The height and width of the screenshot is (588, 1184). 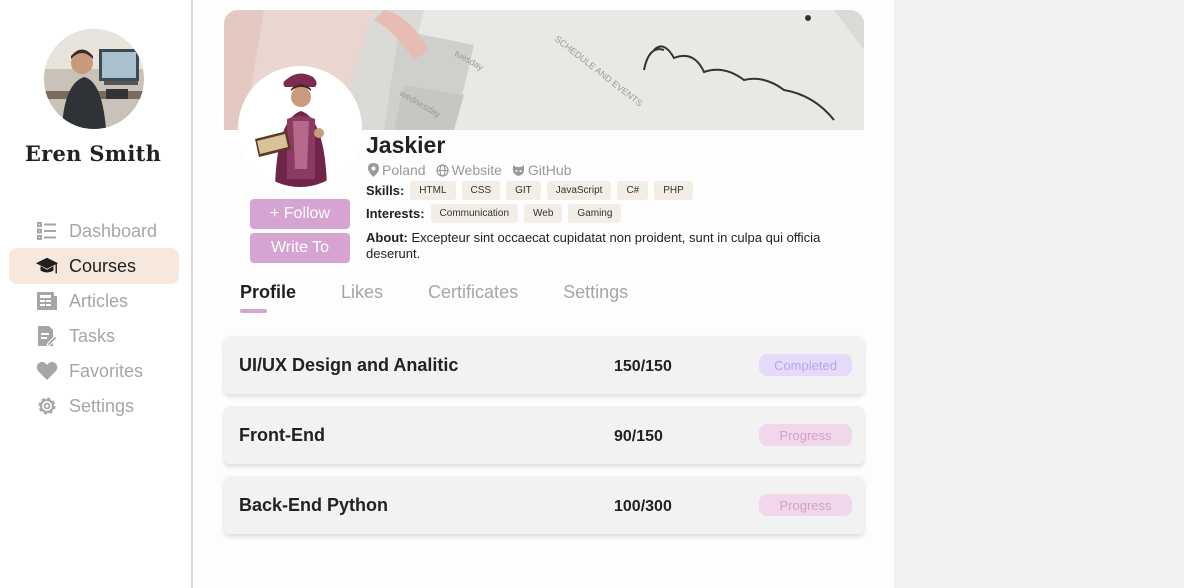 I want to click on course-name: Back-End Python, so click(x=314, y=504).